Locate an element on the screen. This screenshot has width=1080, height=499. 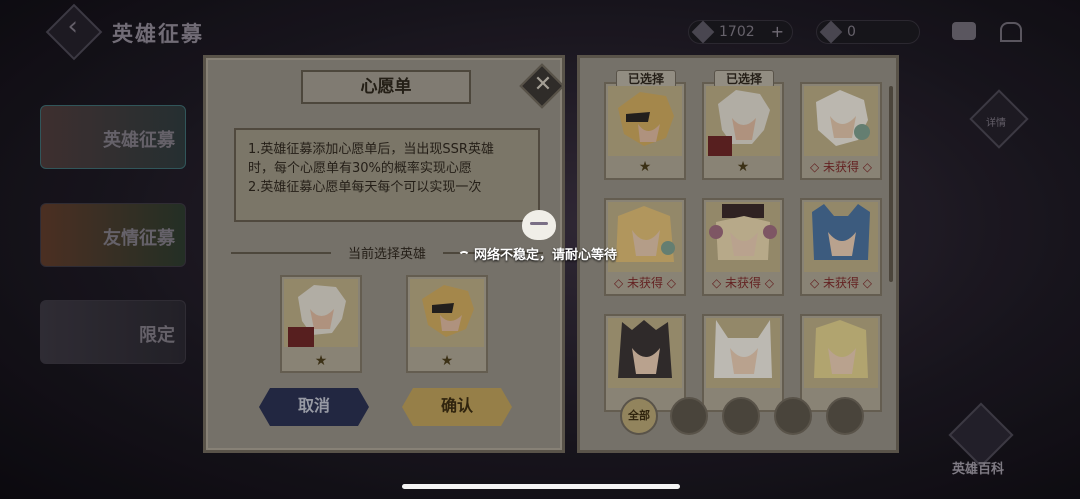
network-toast: 网络不稳定，请耐心等待 is located at coordinates (537, 253).